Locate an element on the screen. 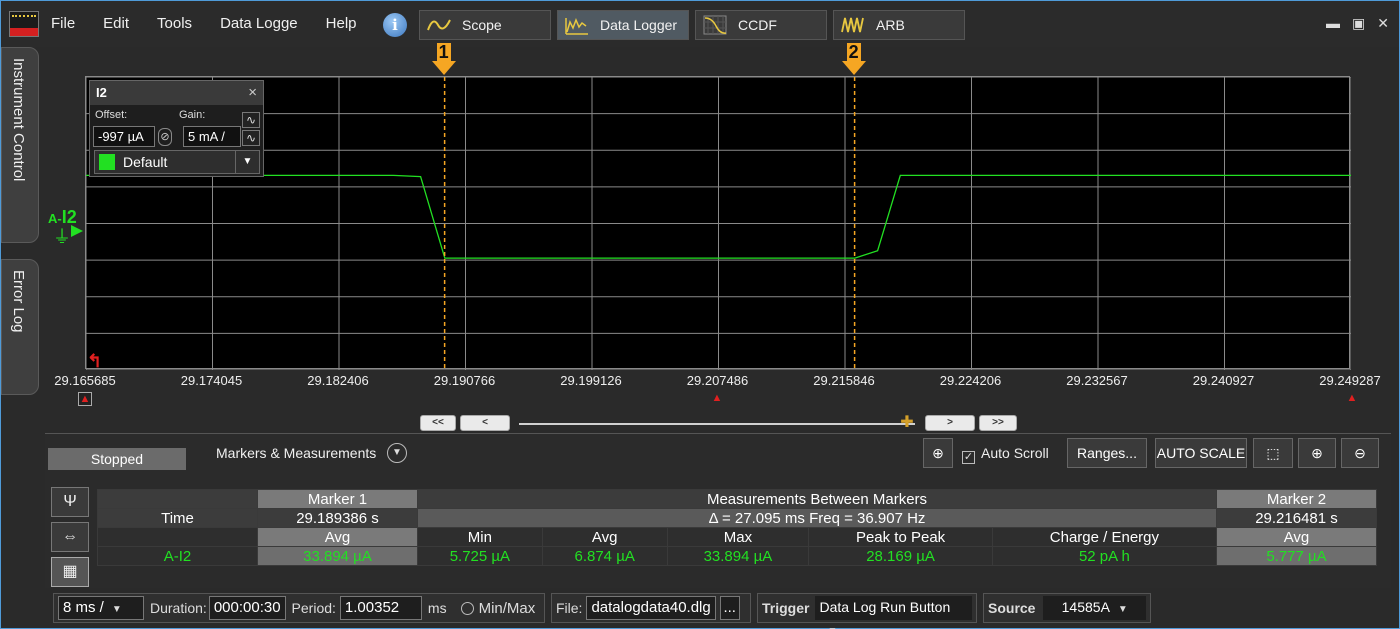 The image size is (1400, 629). col-header-min: Min is located at coordinates (480, 537).